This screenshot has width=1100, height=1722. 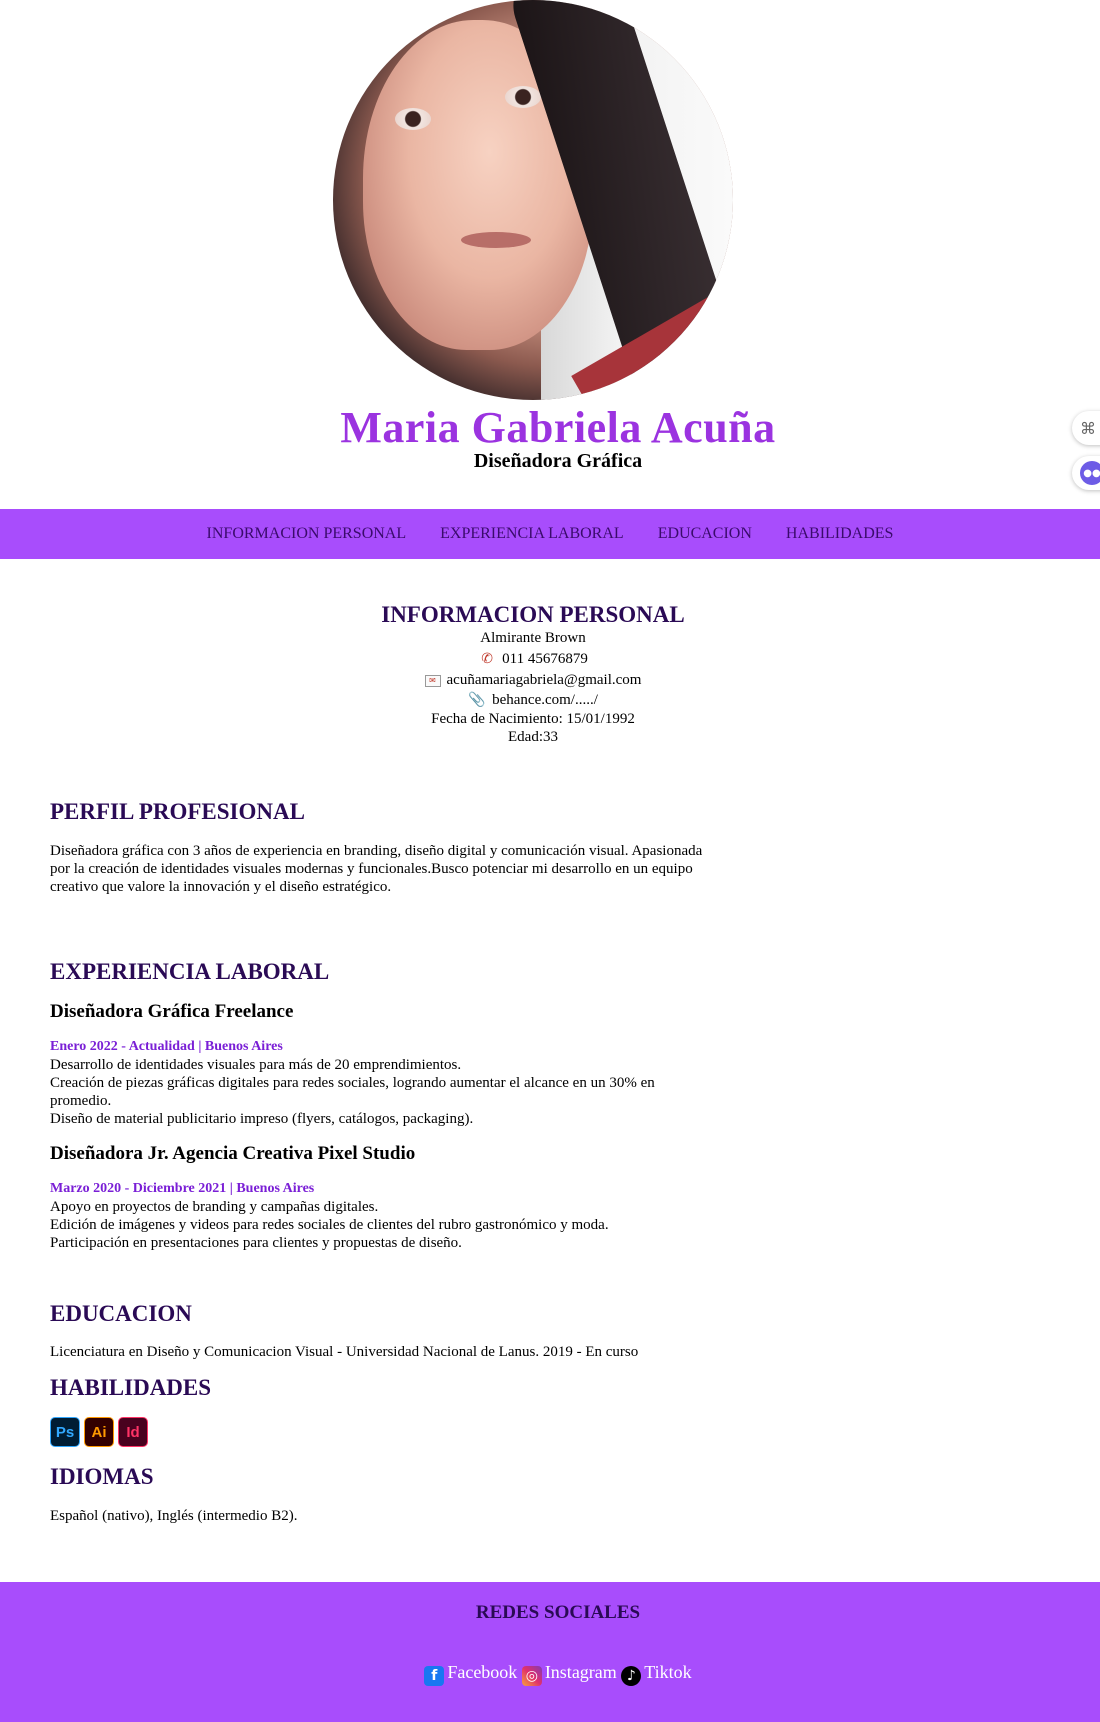 What do you see at coordinates (532, 534) in the screenshot?
I see `nav-item-experiencia-laboral: EXPERIENCIA LABORAL` at bounding box center [532, 534].